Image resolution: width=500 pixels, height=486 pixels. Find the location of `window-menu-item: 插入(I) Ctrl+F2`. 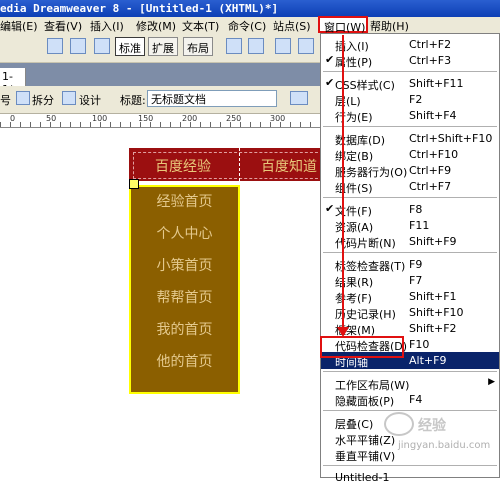

window-menu-item: 插入(I) Ctrl+F2 is located at coordinates (410, 44).